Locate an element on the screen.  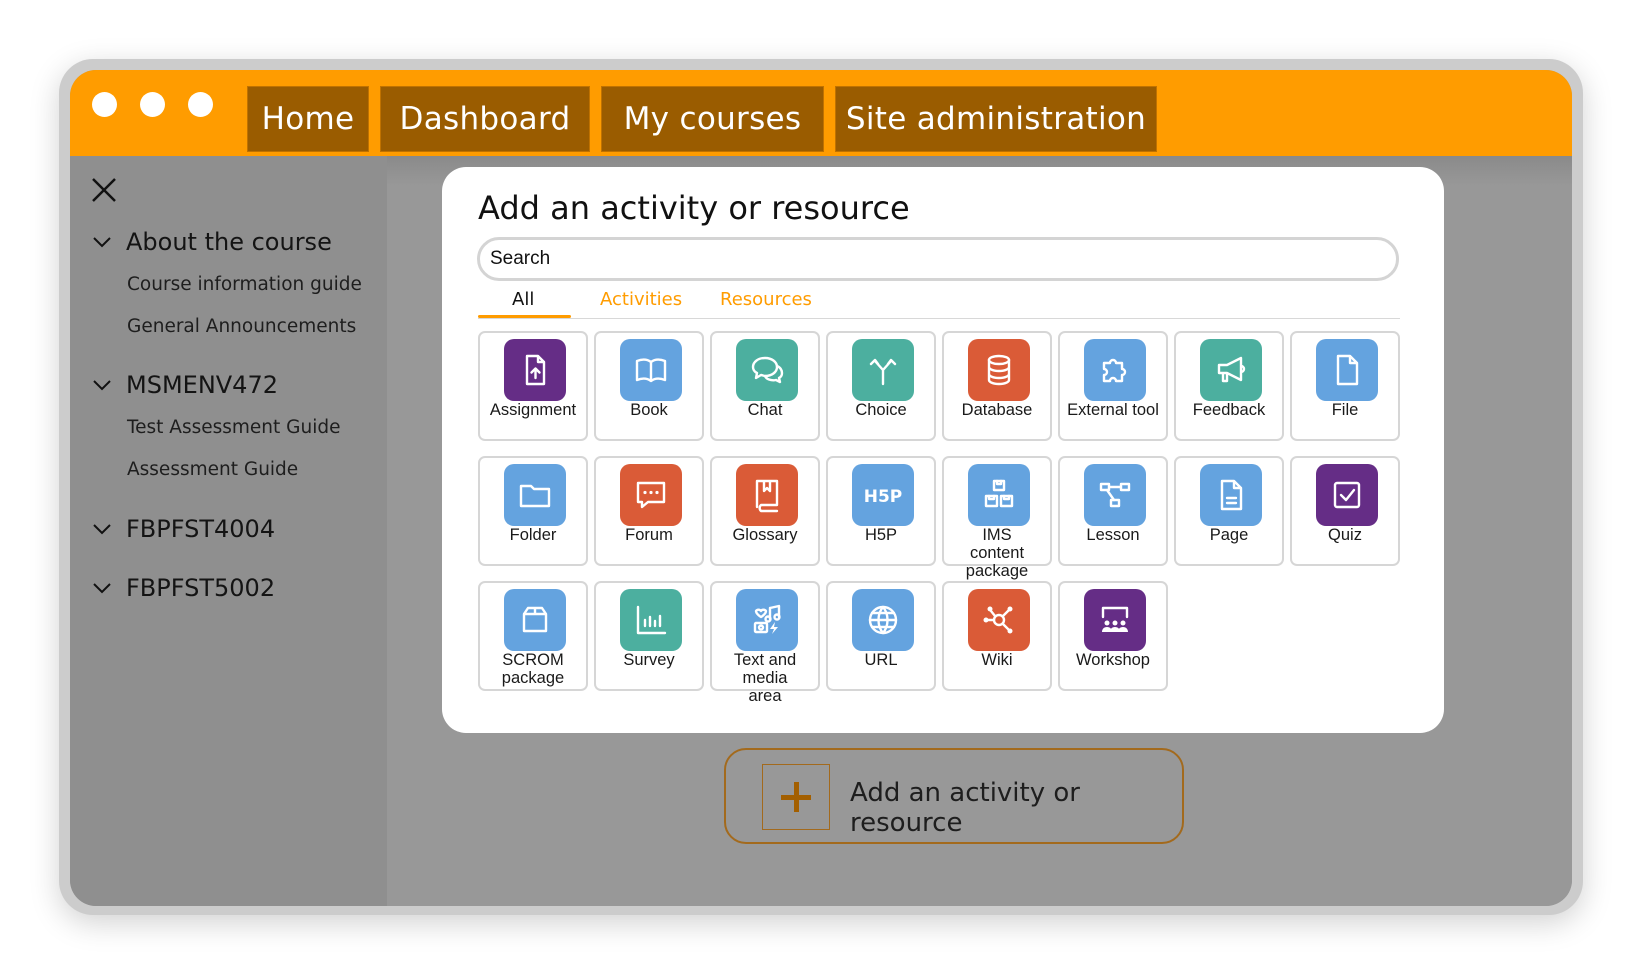
activity-label: Text and media area is located at coordinates (765, 678).